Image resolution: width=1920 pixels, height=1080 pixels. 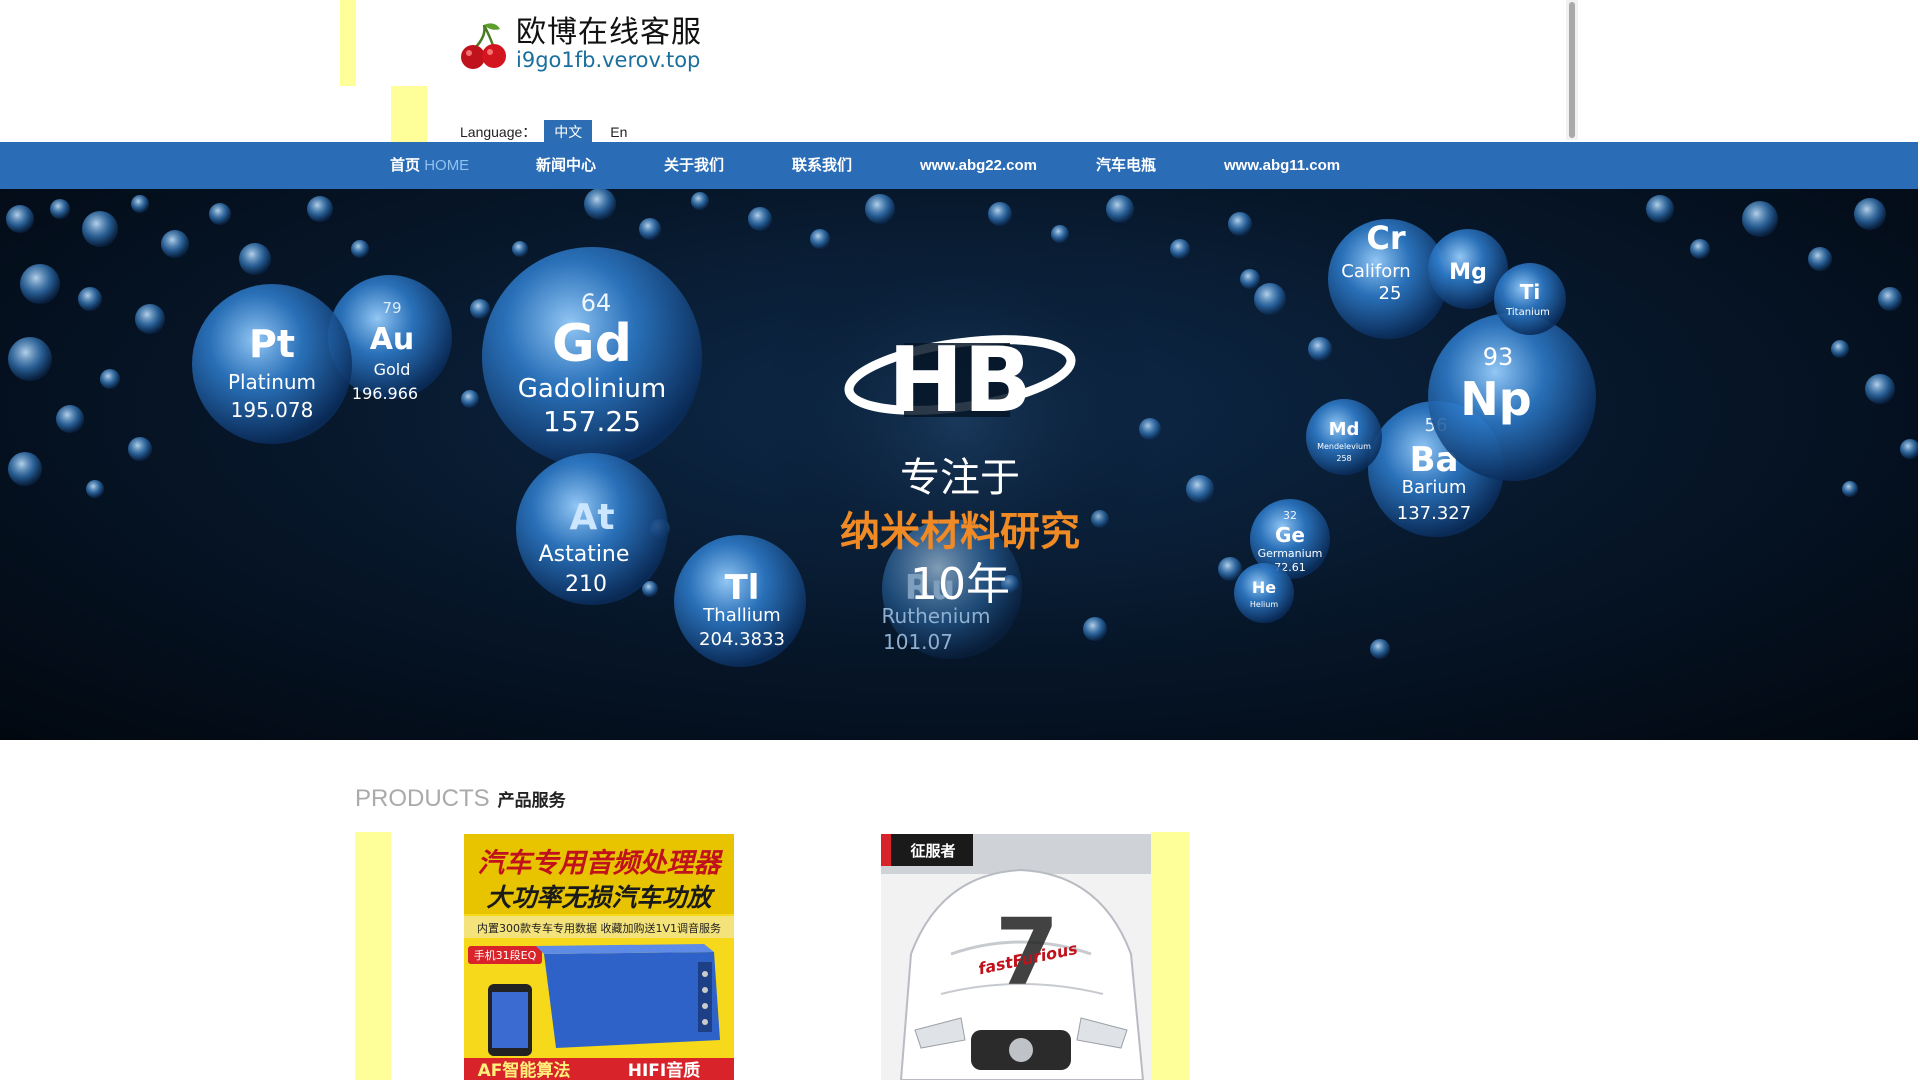 What do you see at coordinates (1390, 293) in the screenshot?
I see `svg-text: 25` at bounding box center [1390, 293].